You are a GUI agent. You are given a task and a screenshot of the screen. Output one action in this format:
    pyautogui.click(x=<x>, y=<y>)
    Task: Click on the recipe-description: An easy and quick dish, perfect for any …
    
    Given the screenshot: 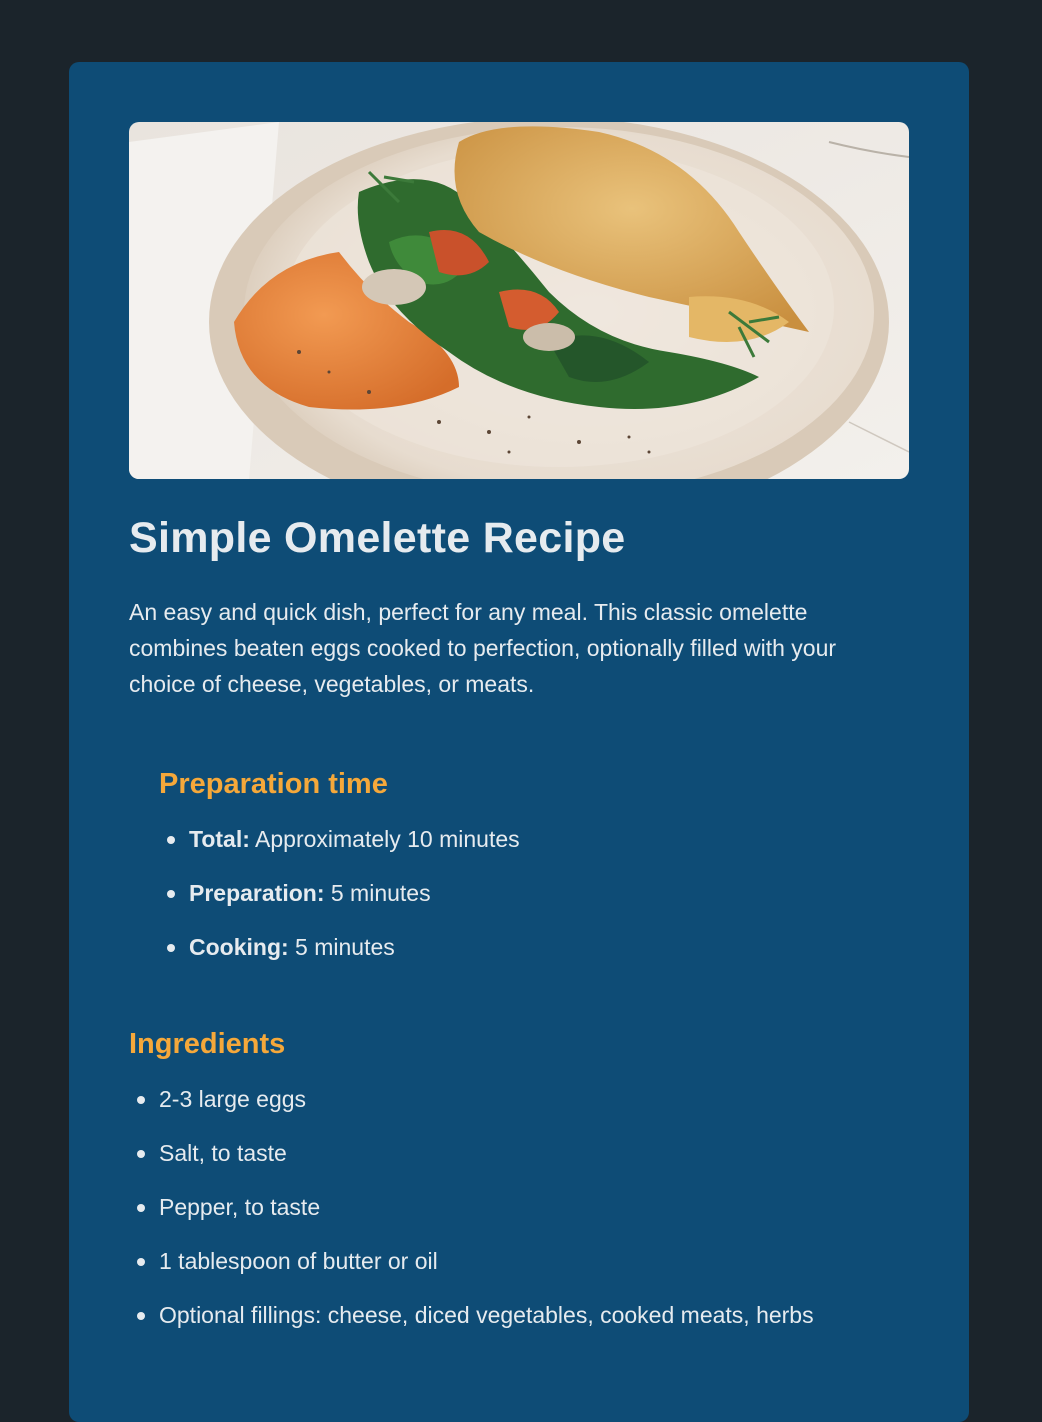 What is the action you would take?
    pyautogui.click(x=483, y=648)
    